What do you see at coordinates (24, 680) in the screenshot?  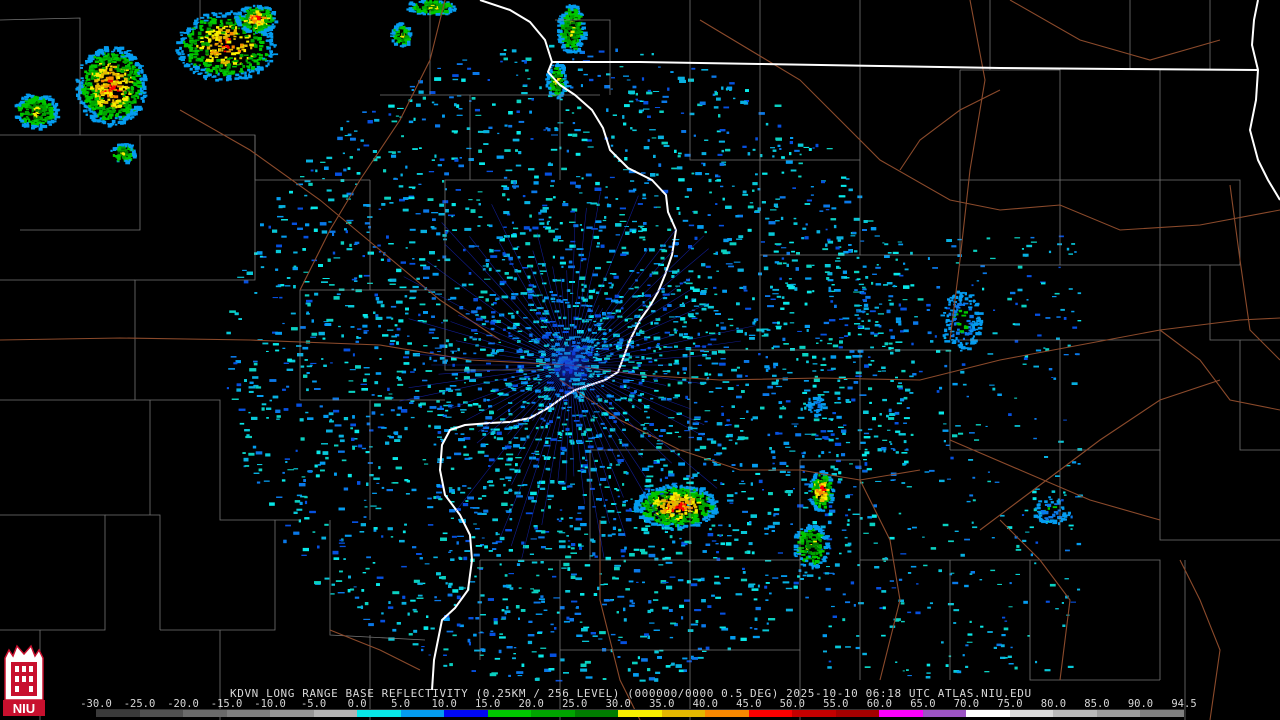 I see `niu-logo: NIU` at bounding box center [24, 680].